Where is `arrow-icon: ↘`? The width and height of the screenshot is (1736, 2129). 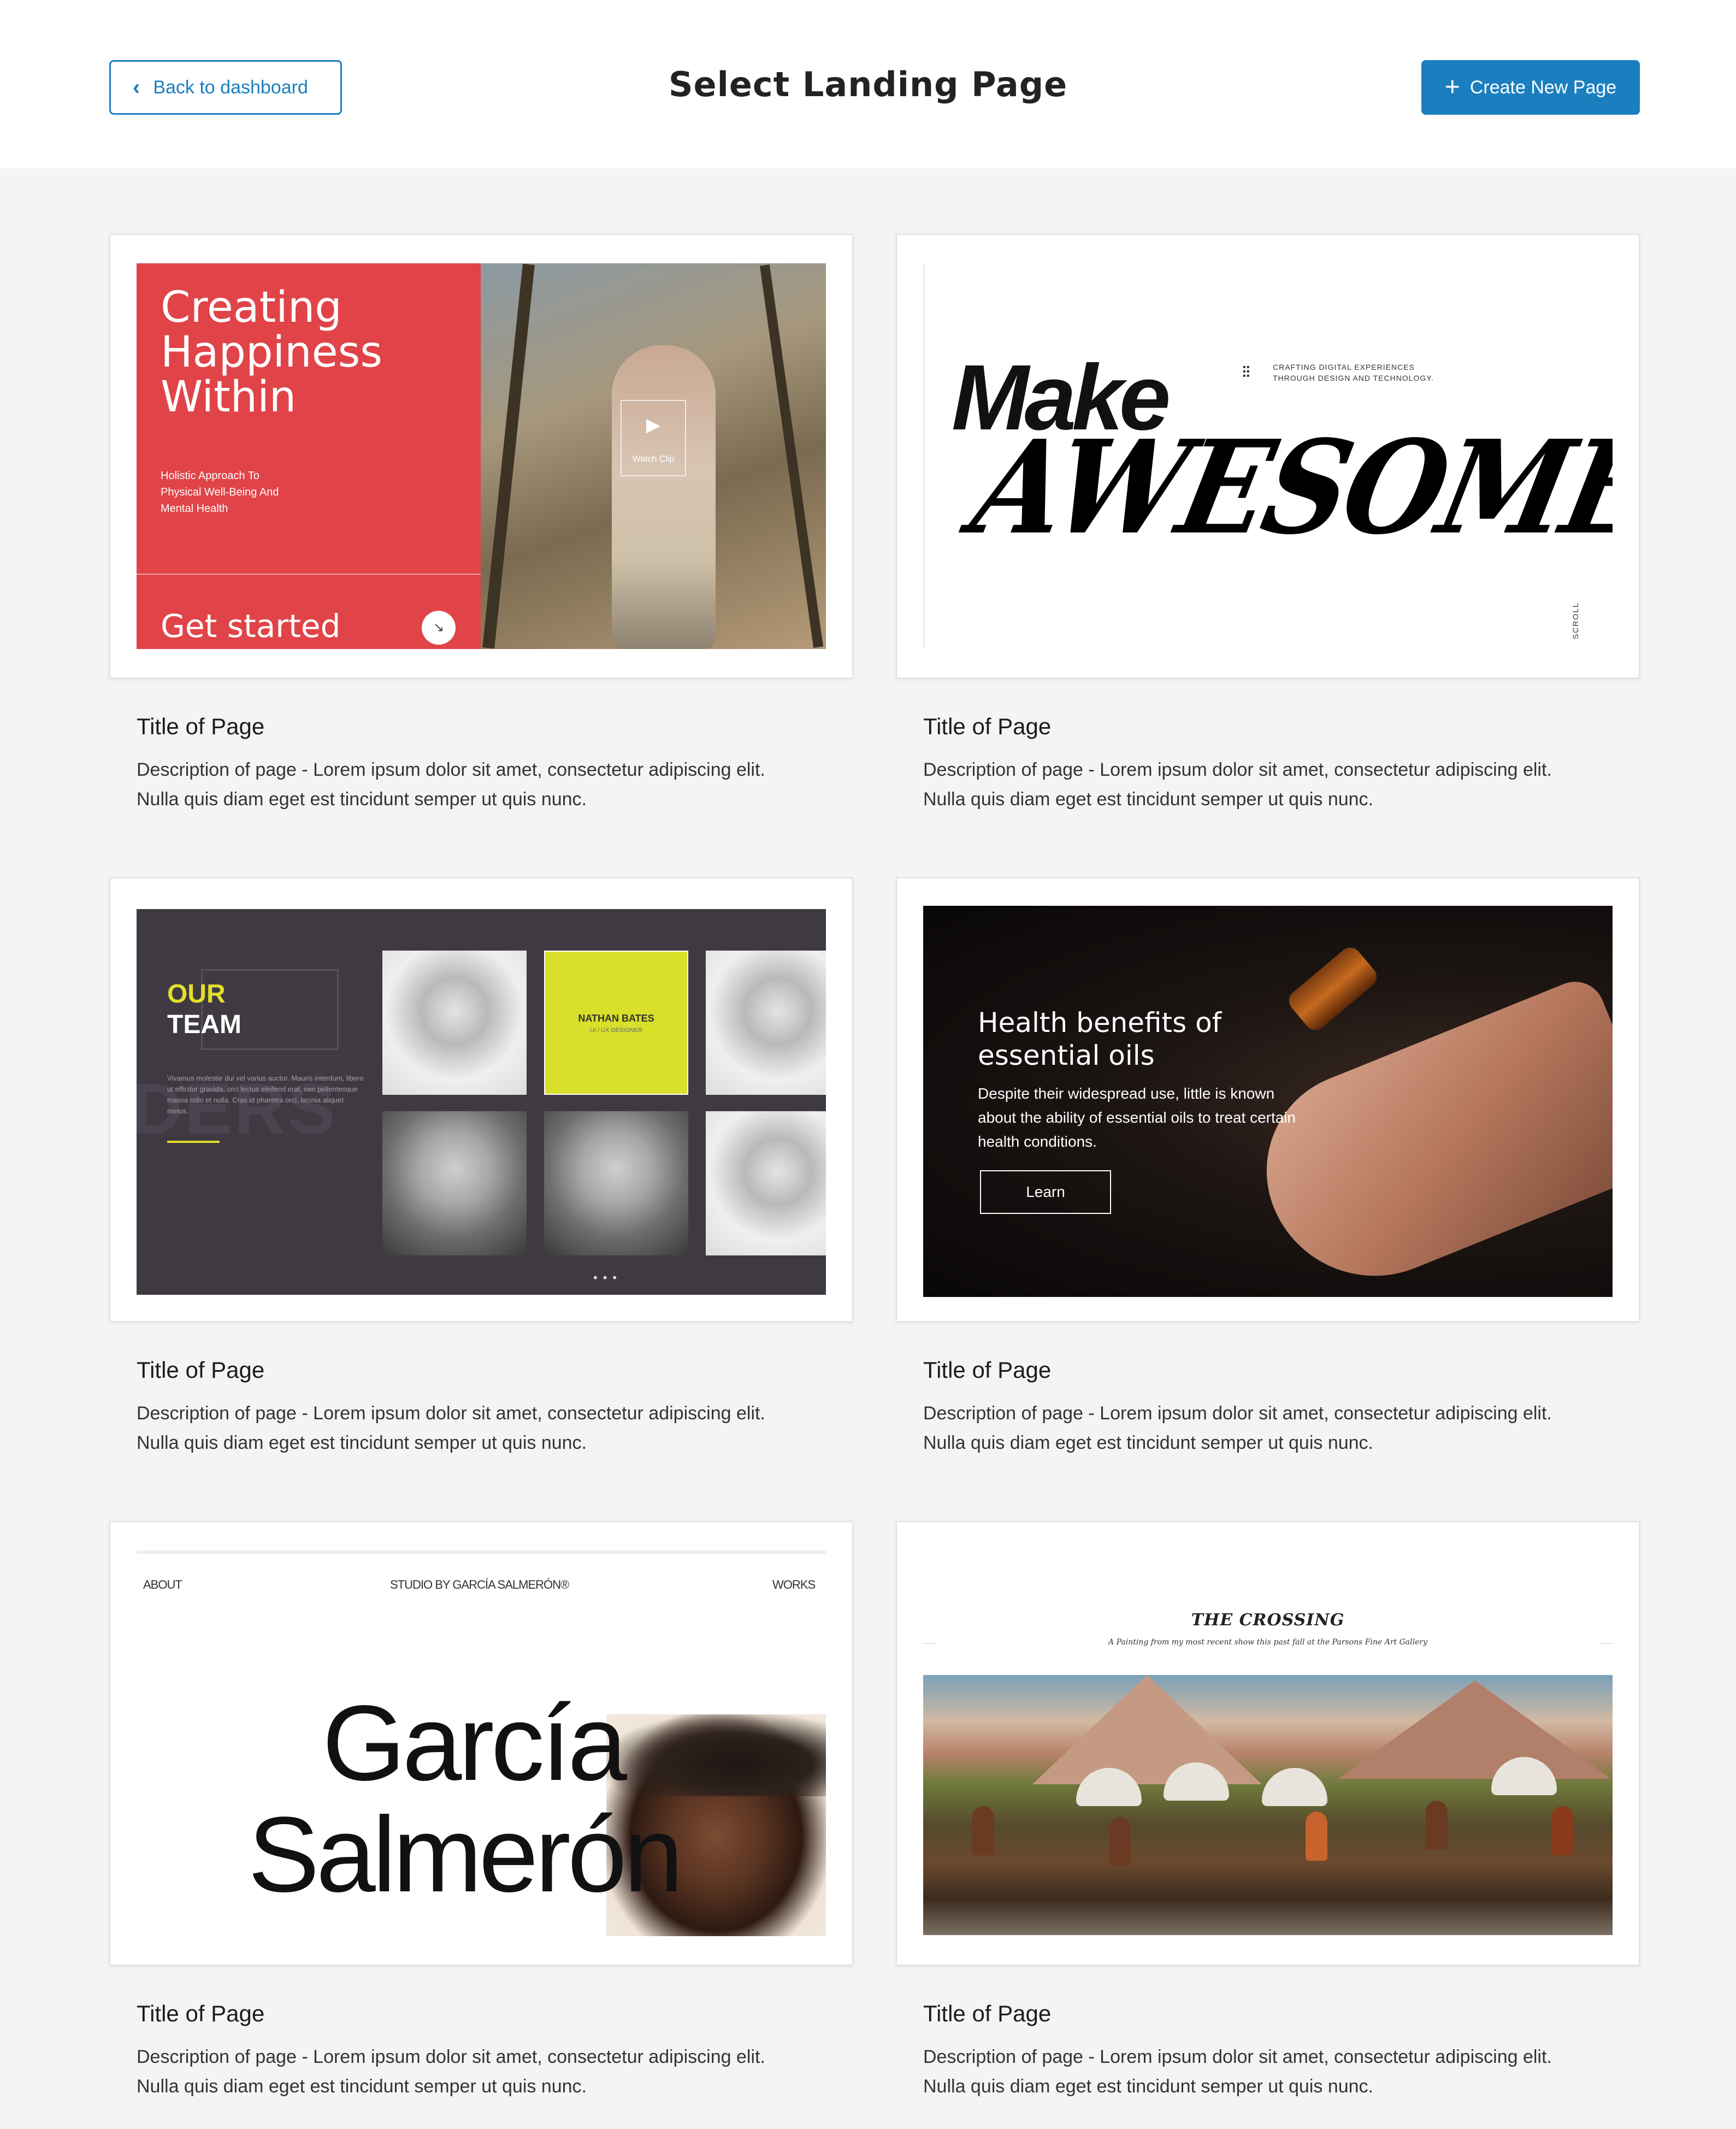 arrow-icon: ↘ is located at coordinates (439, 628).